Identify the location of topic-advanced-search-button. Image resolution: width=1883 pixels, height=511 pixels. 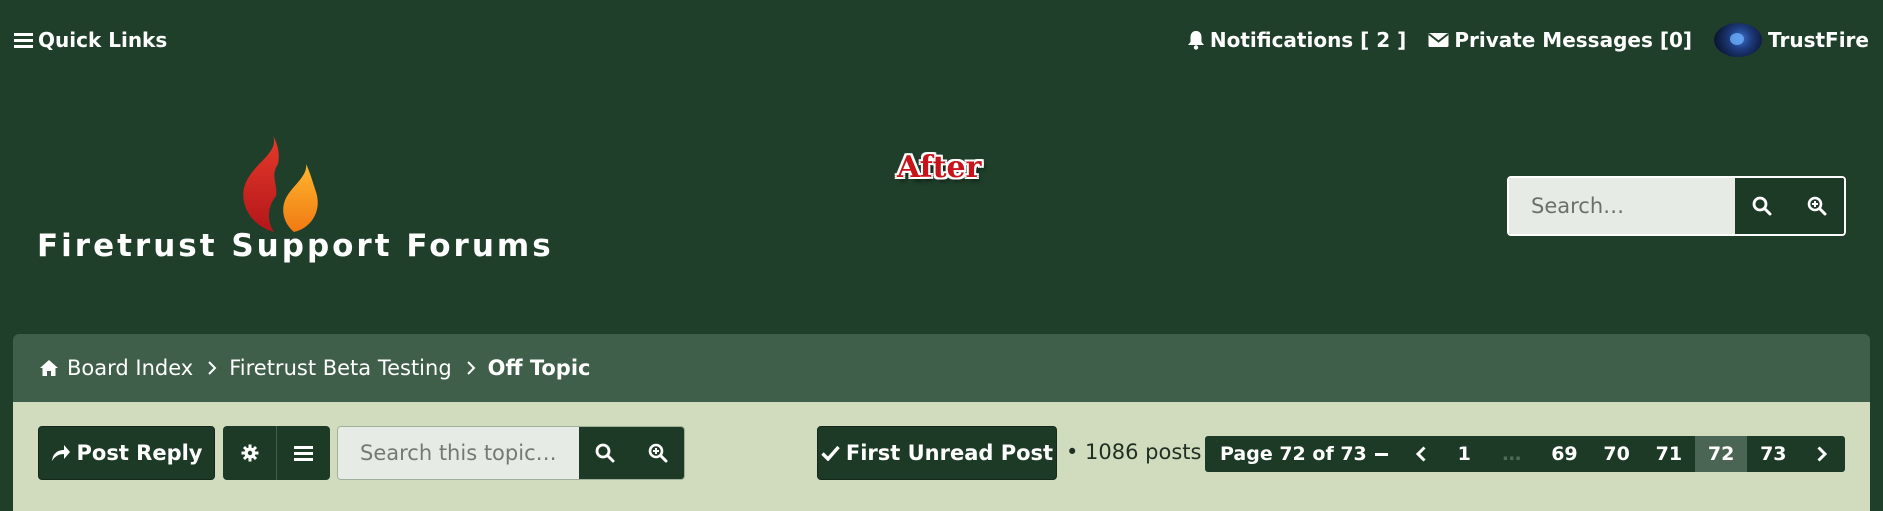
(657, 453).